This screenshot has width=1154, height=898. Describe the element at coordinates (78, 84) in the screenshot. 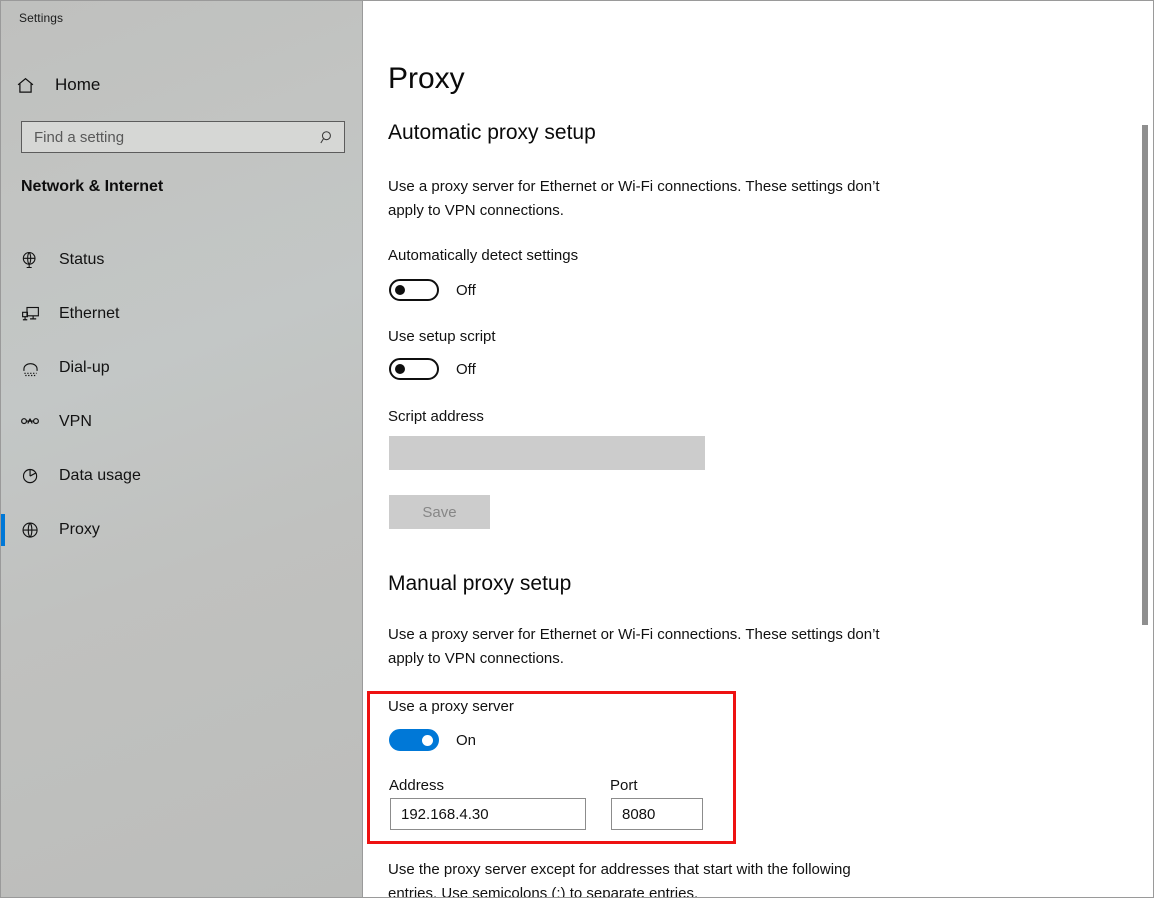

I see `sidebar-item-home-label: Home` at that location.